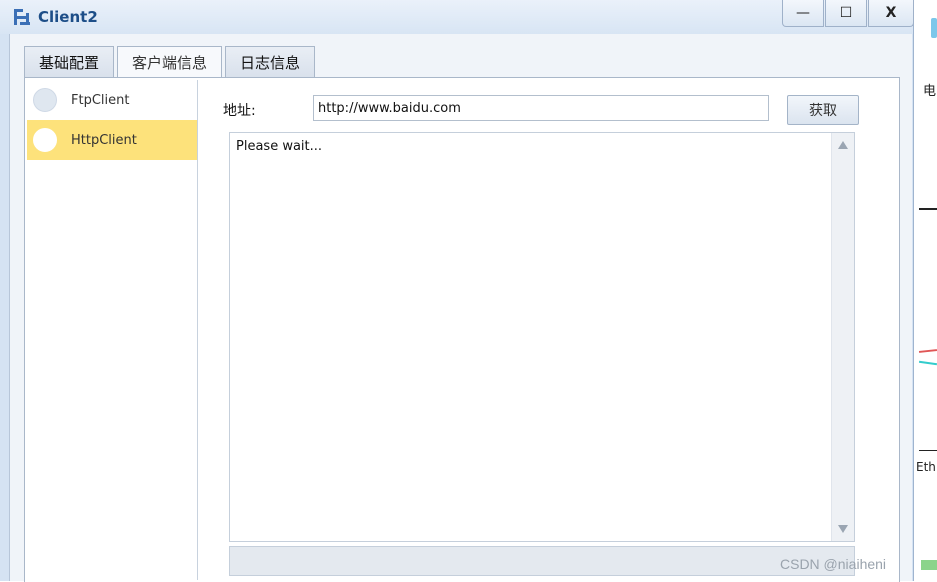 Image resolution: width=937 pixels, height=582 pixels. What do you see at coordinates (541, 108) in the screenshot?
I see `address-input` at bounding box center [541, 108].